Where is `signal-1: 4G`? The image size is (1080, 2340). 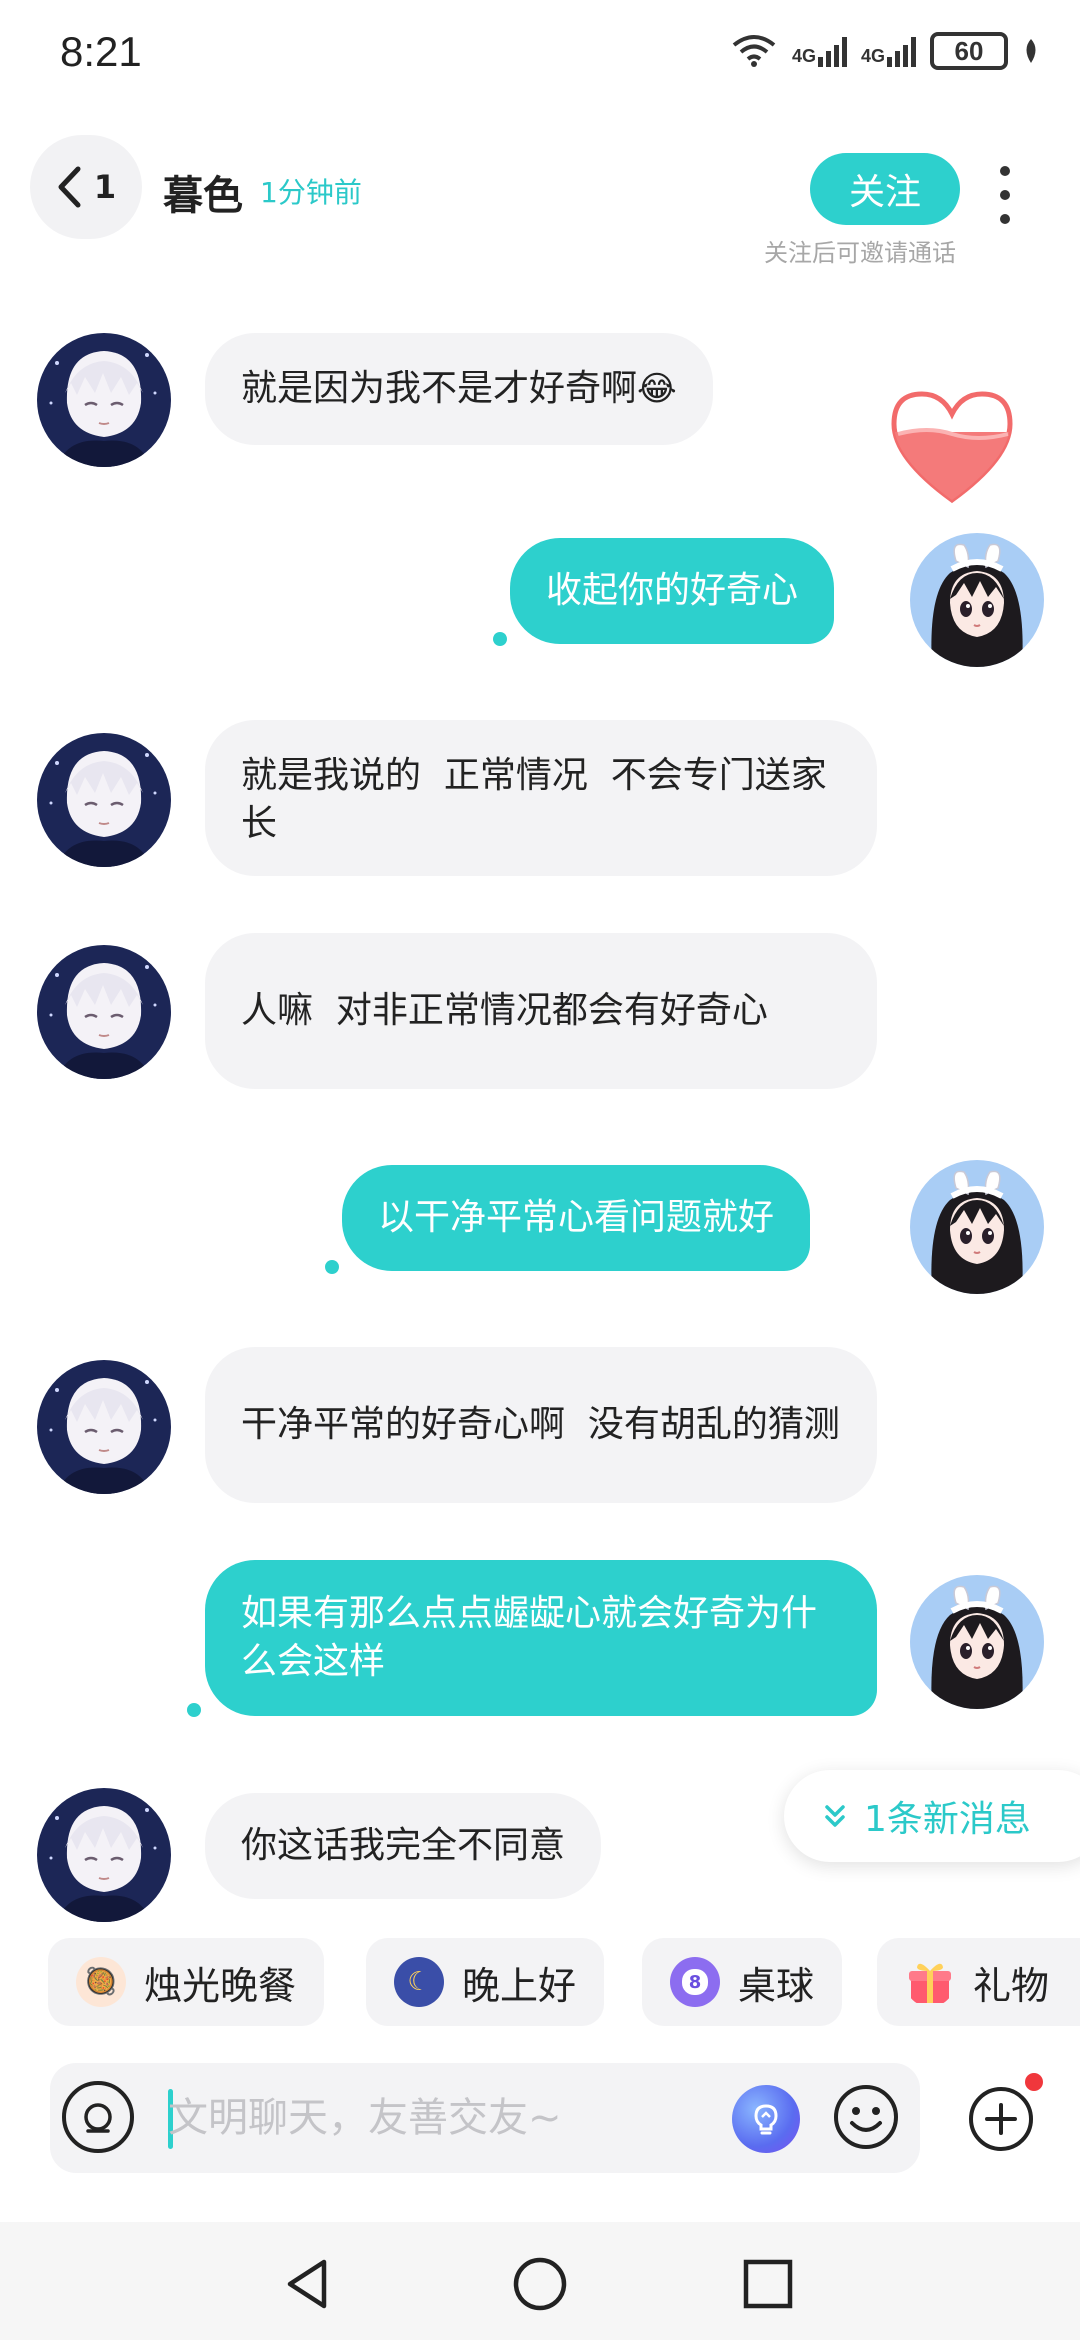
signal-1: 4G is located at coordinates (819, 51).